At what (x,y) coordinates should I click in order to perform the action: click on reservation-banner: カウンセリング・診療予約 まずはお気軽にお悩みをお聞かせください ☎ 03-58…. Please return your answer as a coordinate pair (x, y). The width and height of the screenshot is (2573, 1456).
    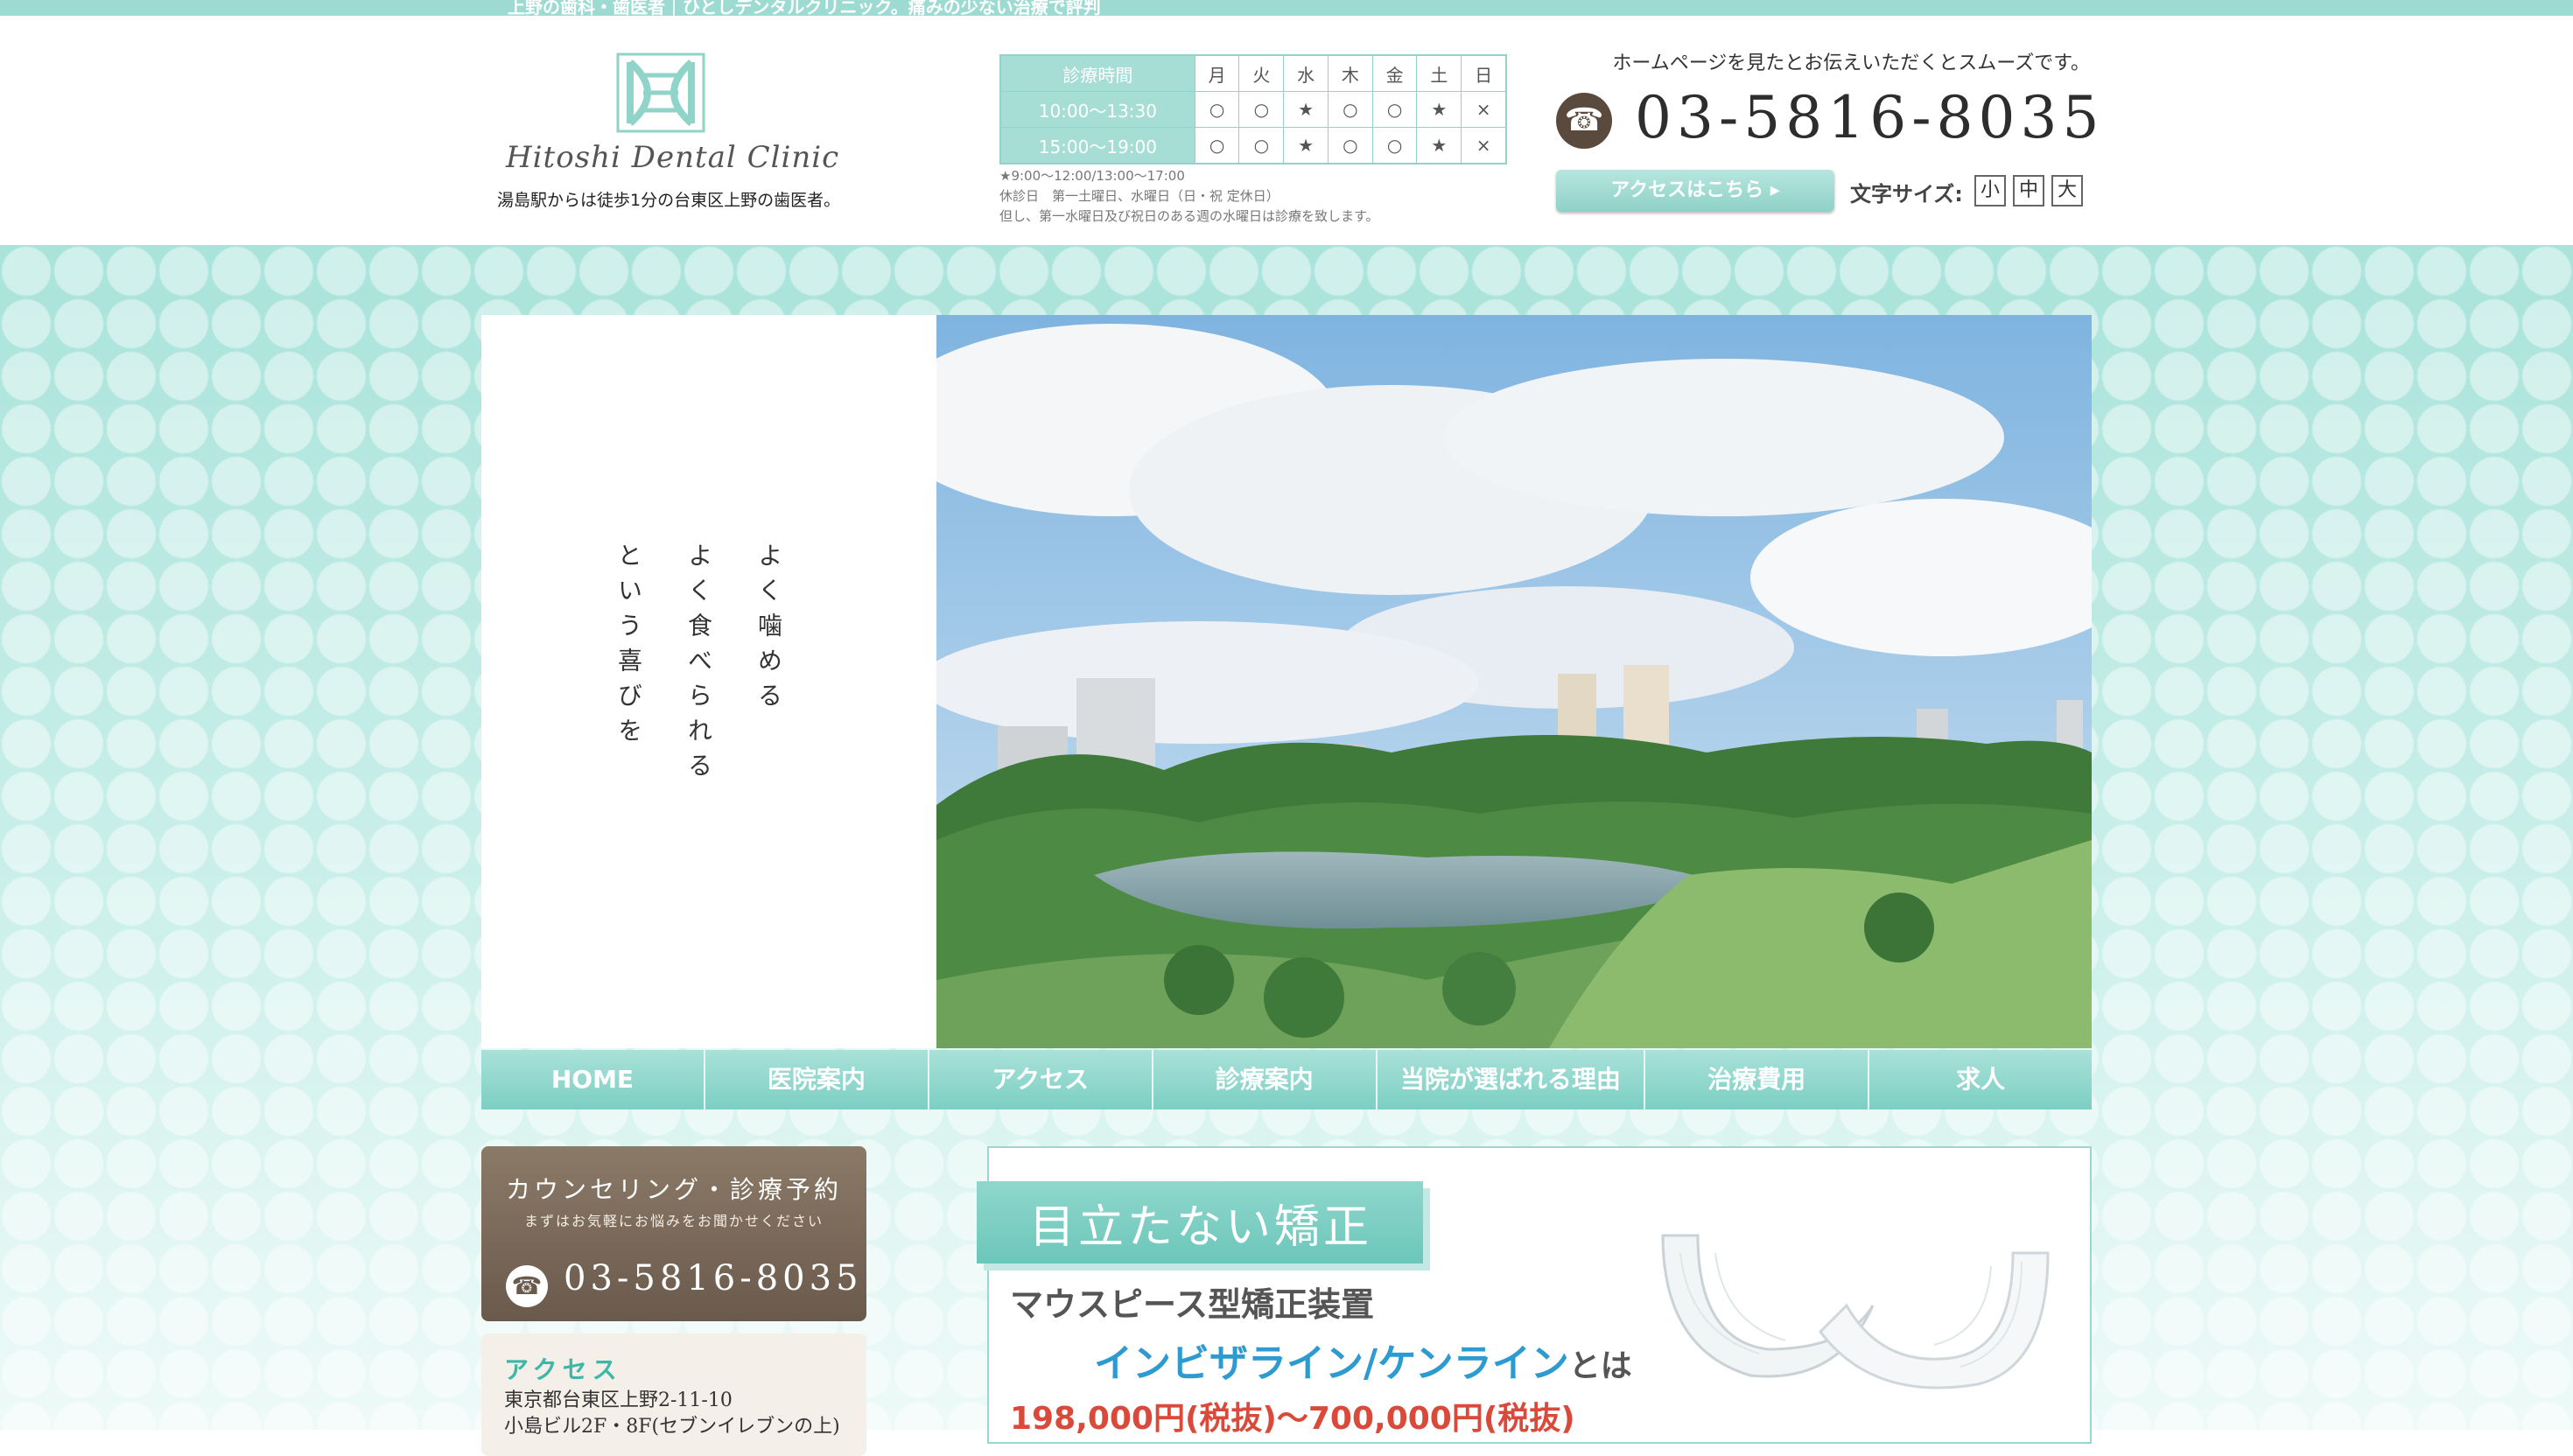
    Looking at the image, I should click on (673, 1233).